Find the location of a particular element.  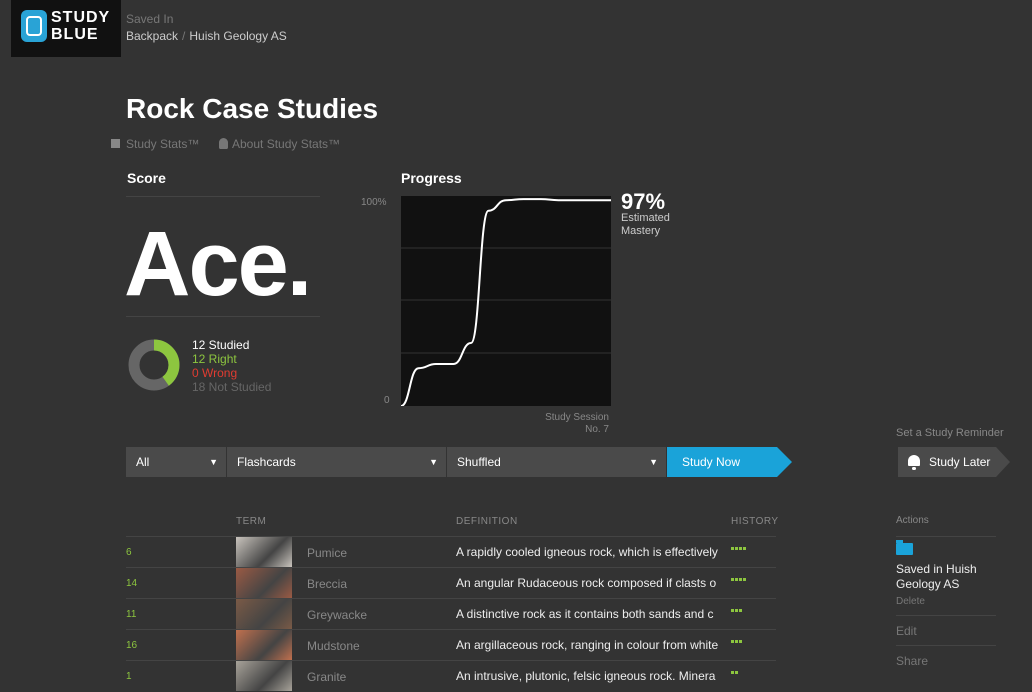

score-header: Score is located at coordinates (146, 178).